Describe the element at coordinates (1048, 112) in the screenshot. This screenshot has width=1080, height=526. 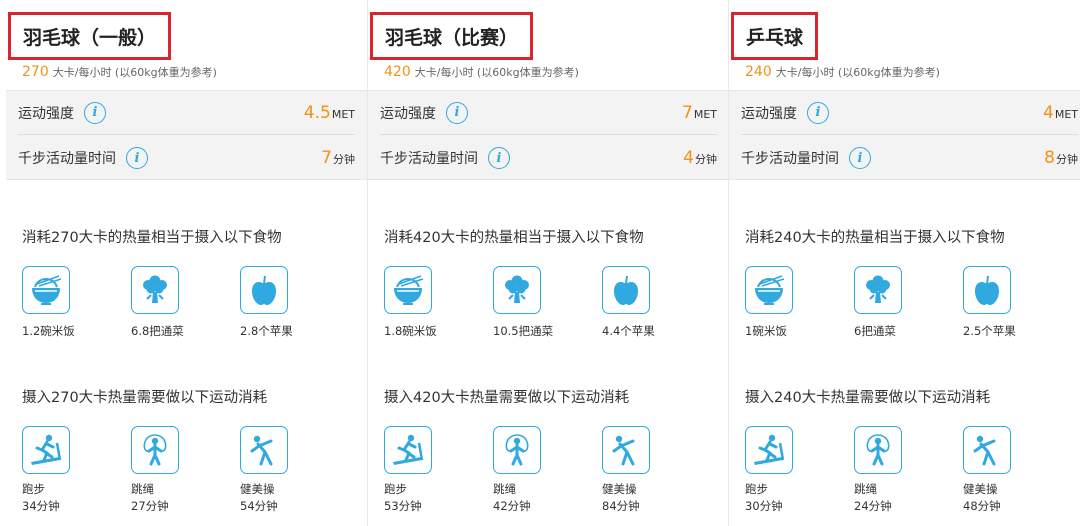
I see `intensity-value: 4` at that location.